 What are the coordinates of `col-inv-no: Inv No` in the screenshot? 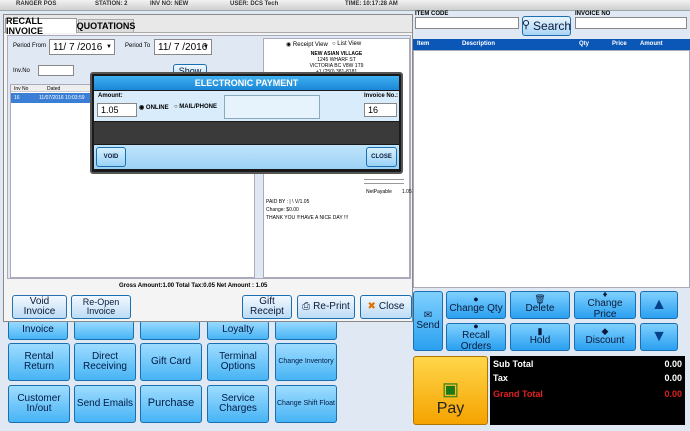 It's located at (21, 89).